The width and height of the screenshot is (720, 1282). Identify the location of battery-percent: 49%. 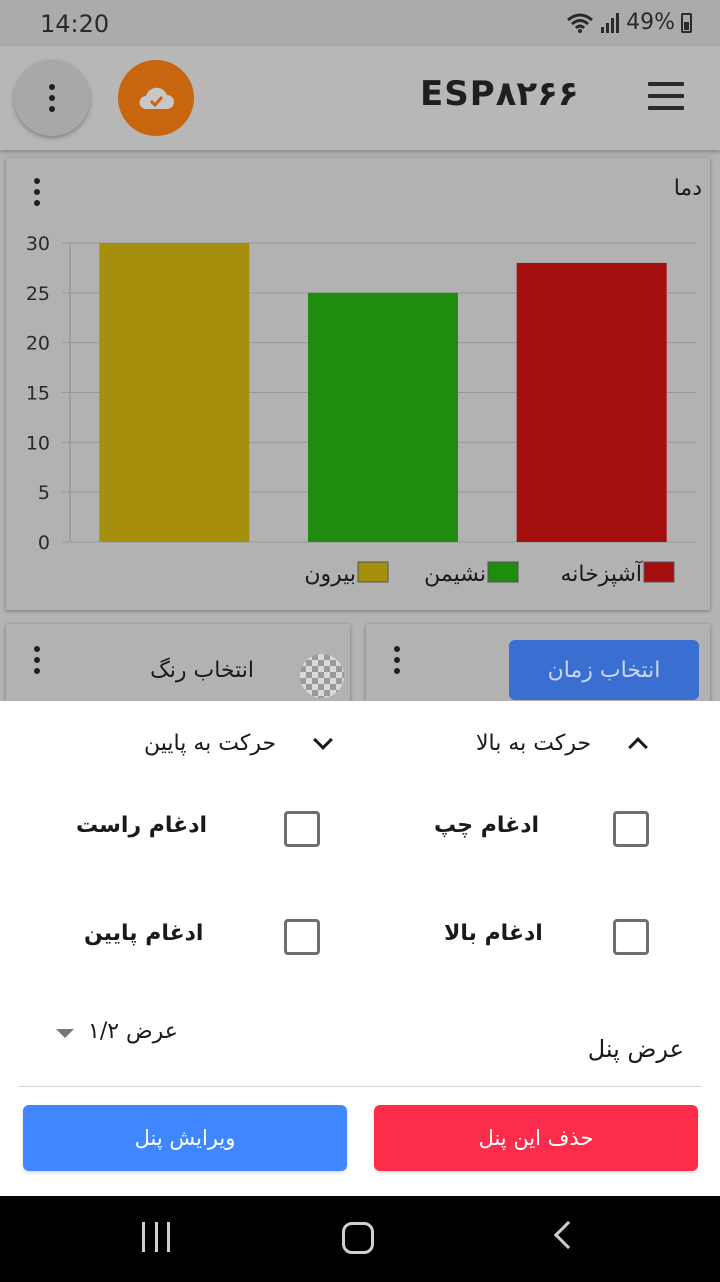
(650, 22).